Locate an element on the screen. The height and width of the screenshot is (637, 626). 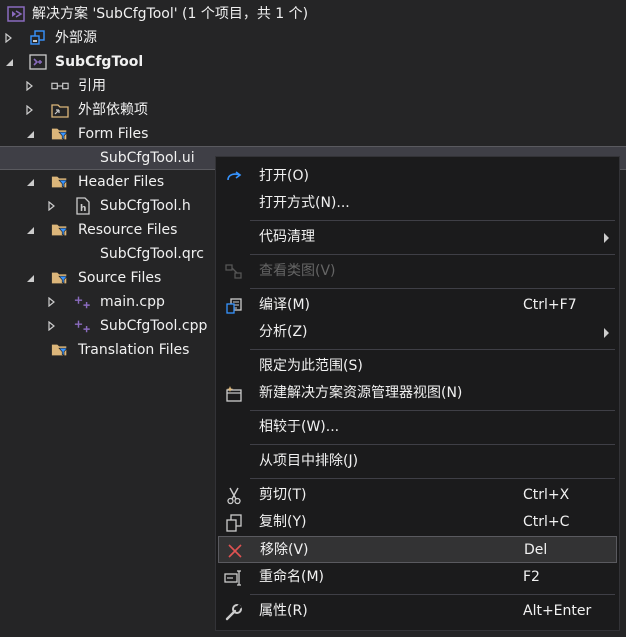
menu-item-exclude-from-project: 从项目中排除(J) is located at coordinates (417, 461).